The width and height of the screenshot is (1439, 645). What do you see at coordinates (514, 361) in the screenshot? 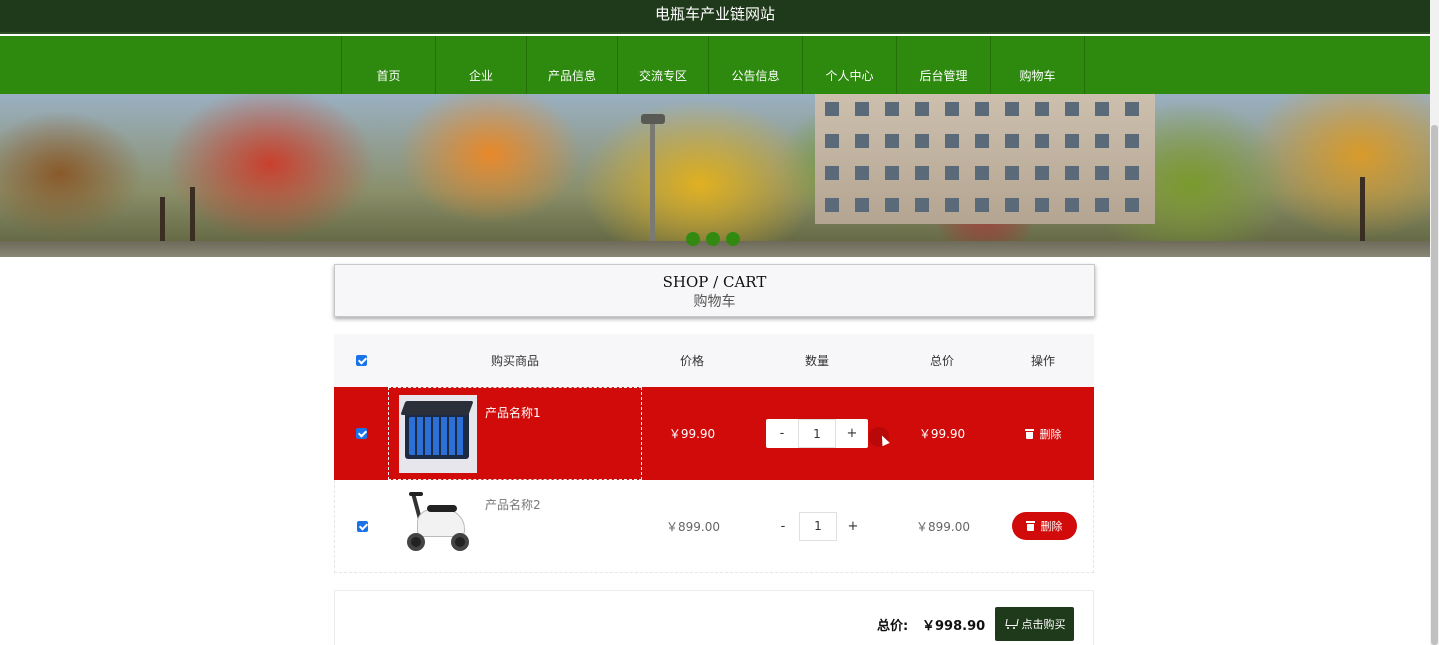
I see `header-product: 购买商品` at bounding box center [514, 361].